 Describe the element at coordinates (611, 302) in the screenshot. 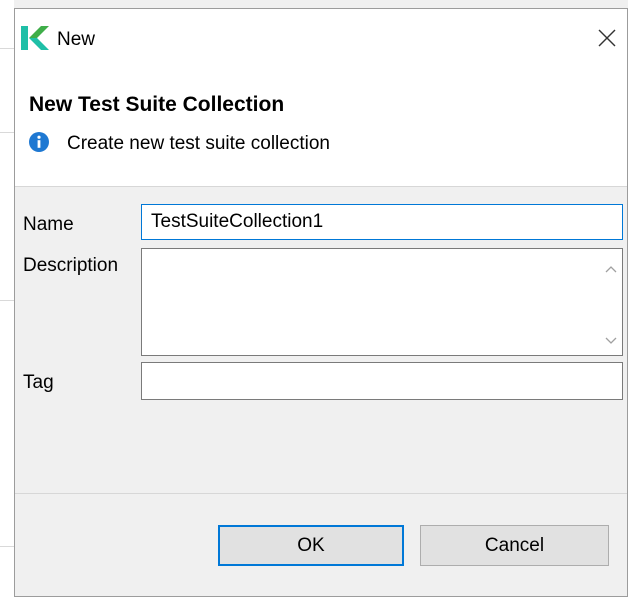

I see `description-scrollbar` at that location.